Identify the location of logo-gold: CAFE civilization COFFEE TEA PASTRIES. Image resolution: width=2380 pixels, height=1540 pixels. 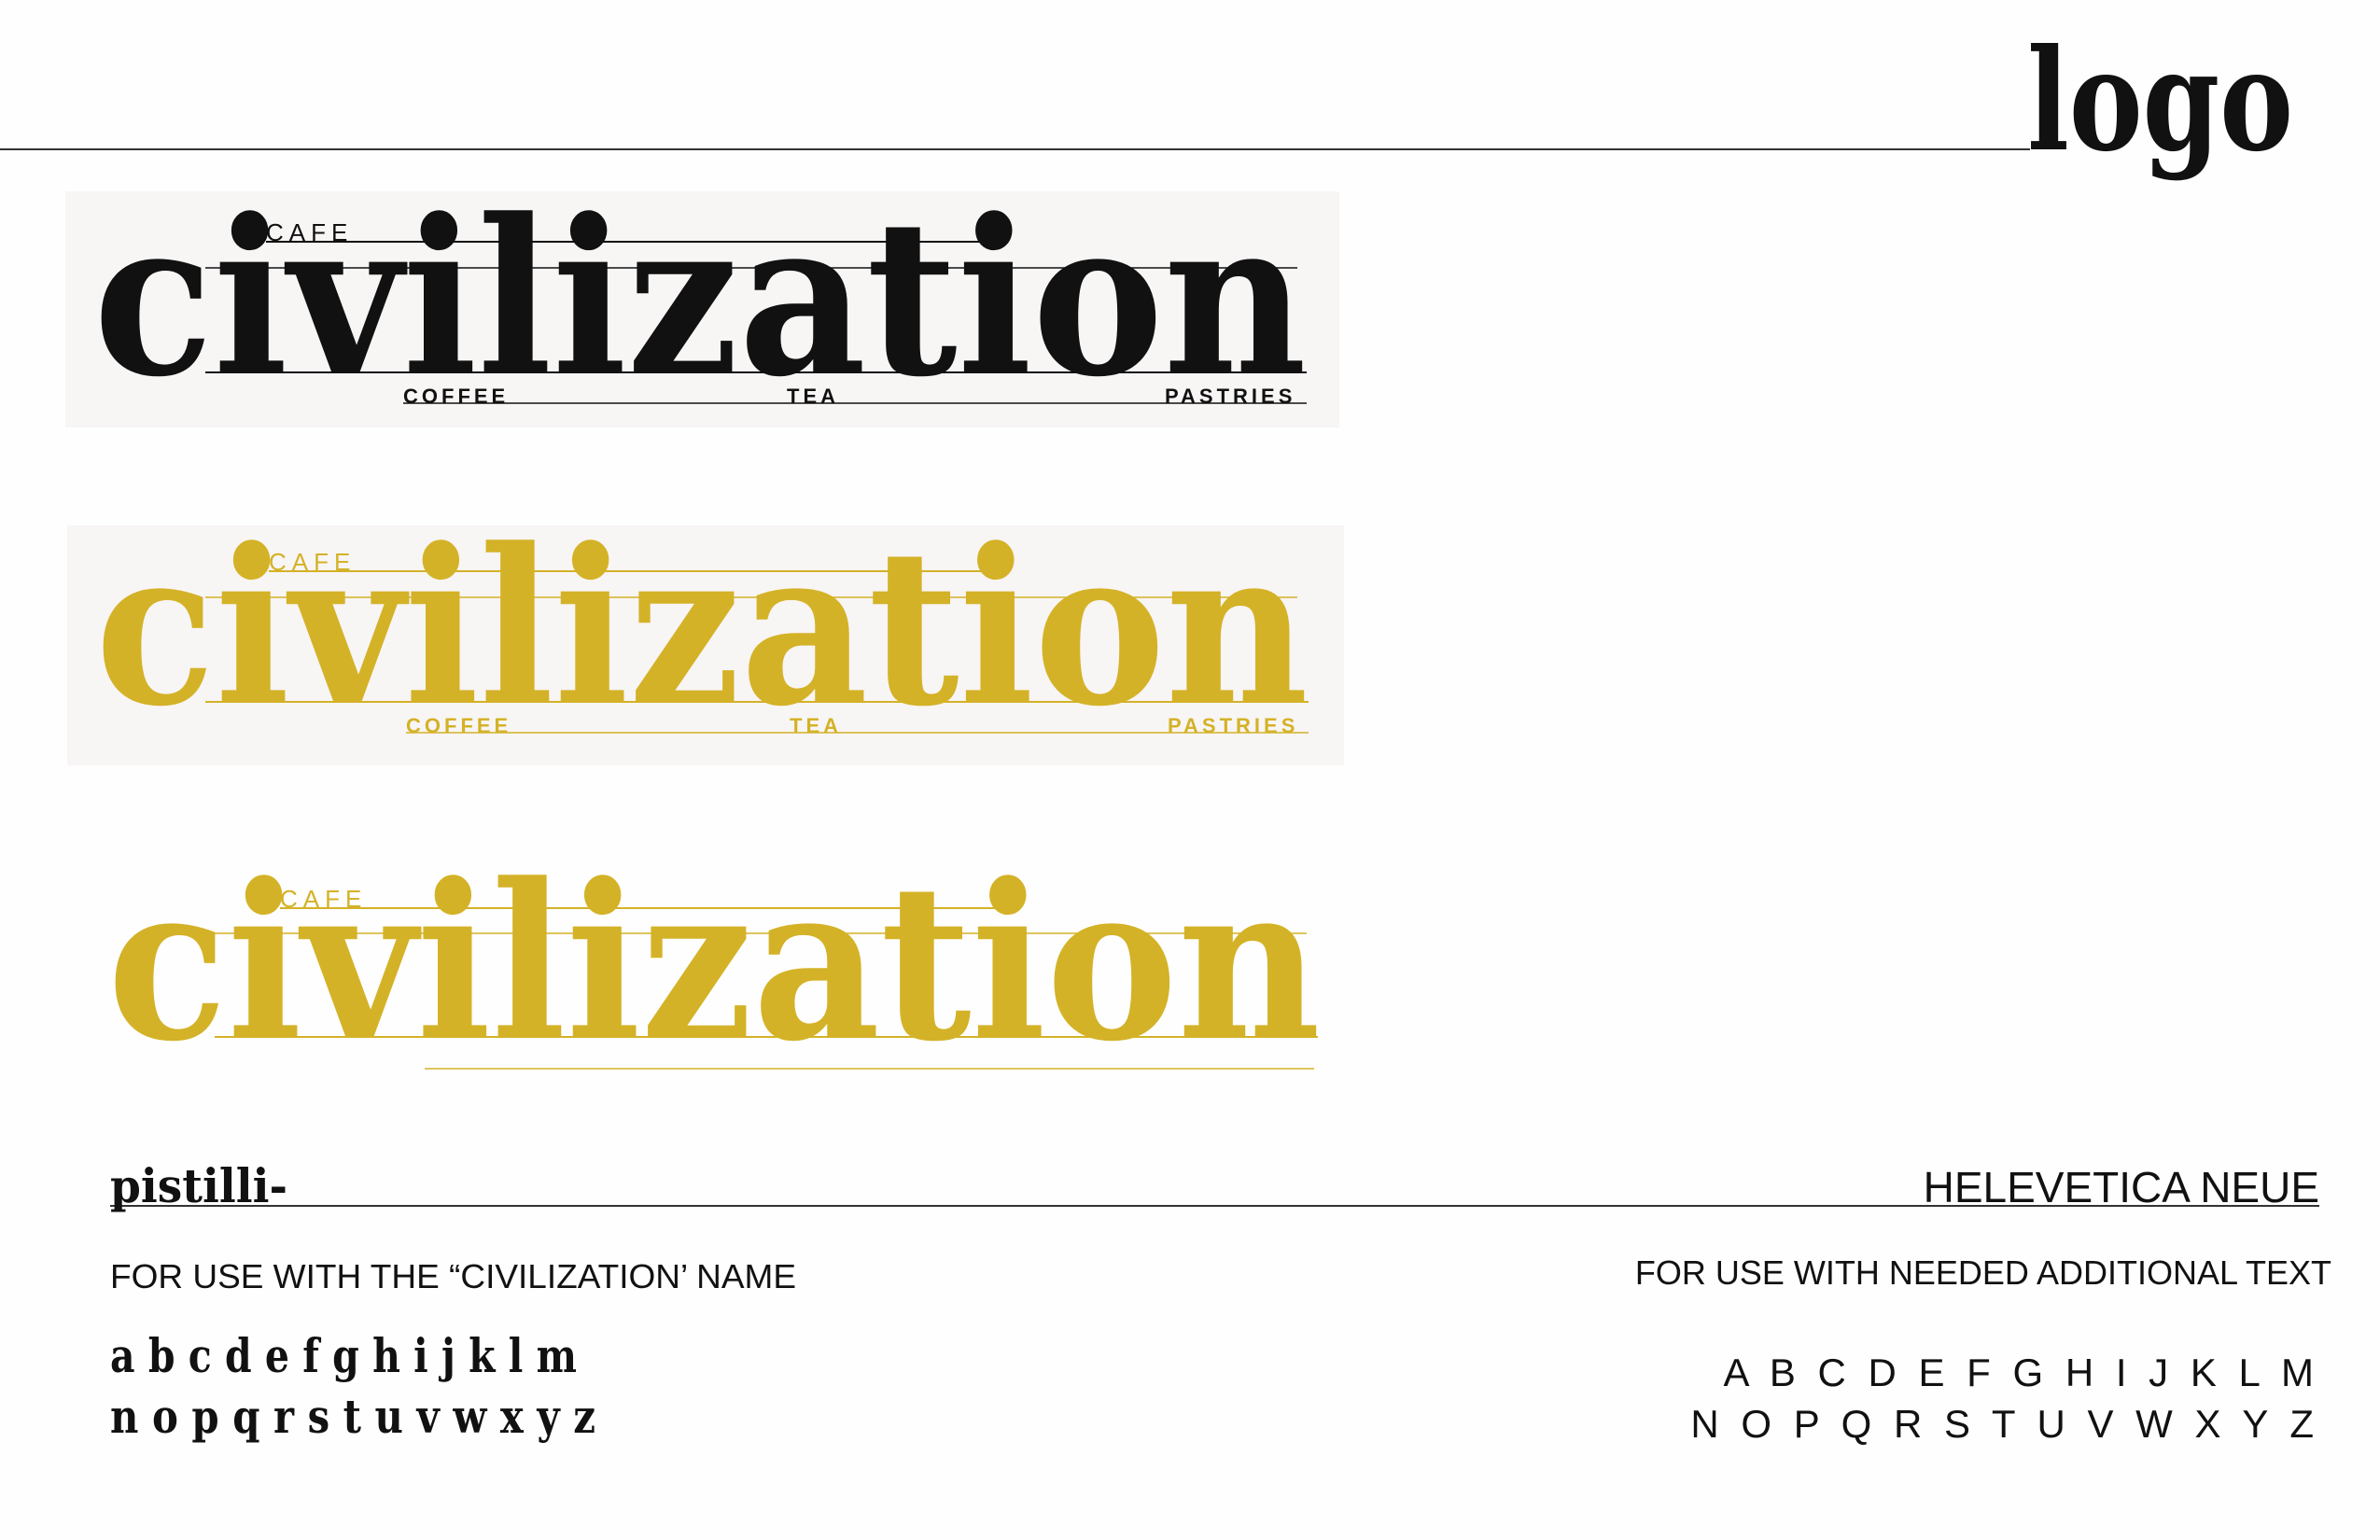
(705, 633).